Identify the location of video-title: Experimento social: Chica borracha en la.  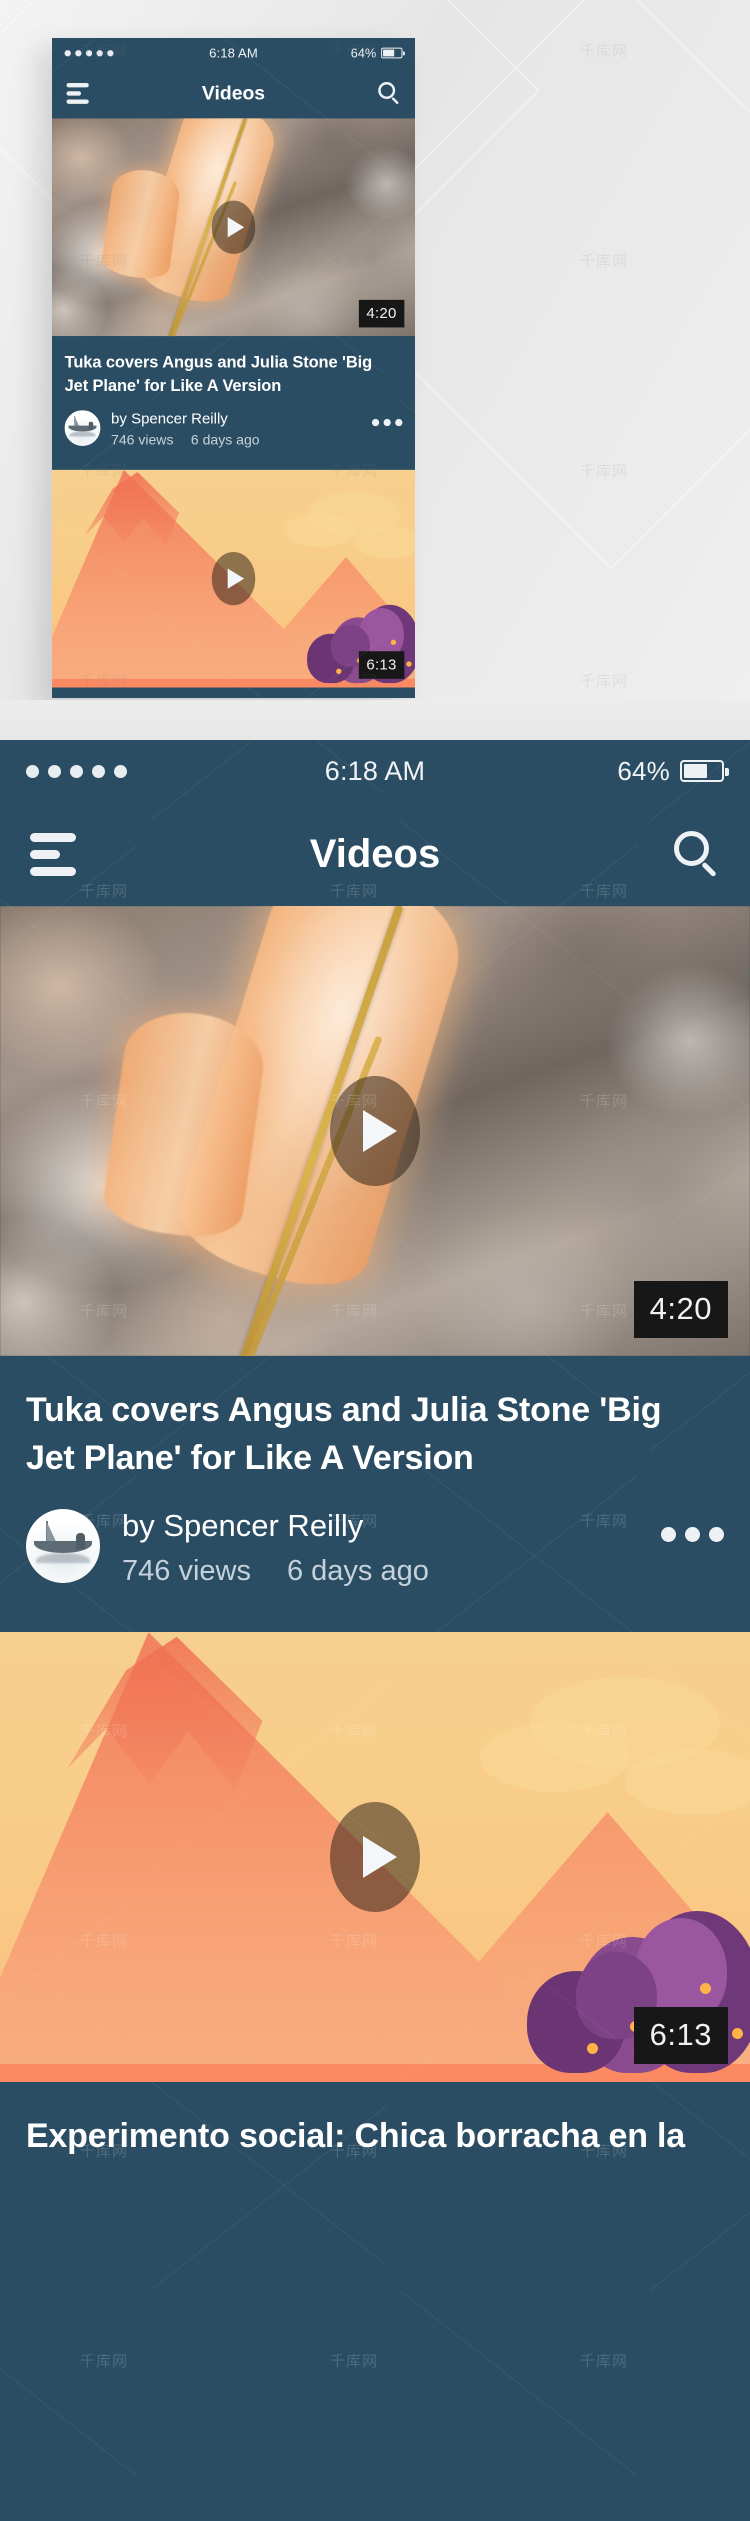
(356, 2136).